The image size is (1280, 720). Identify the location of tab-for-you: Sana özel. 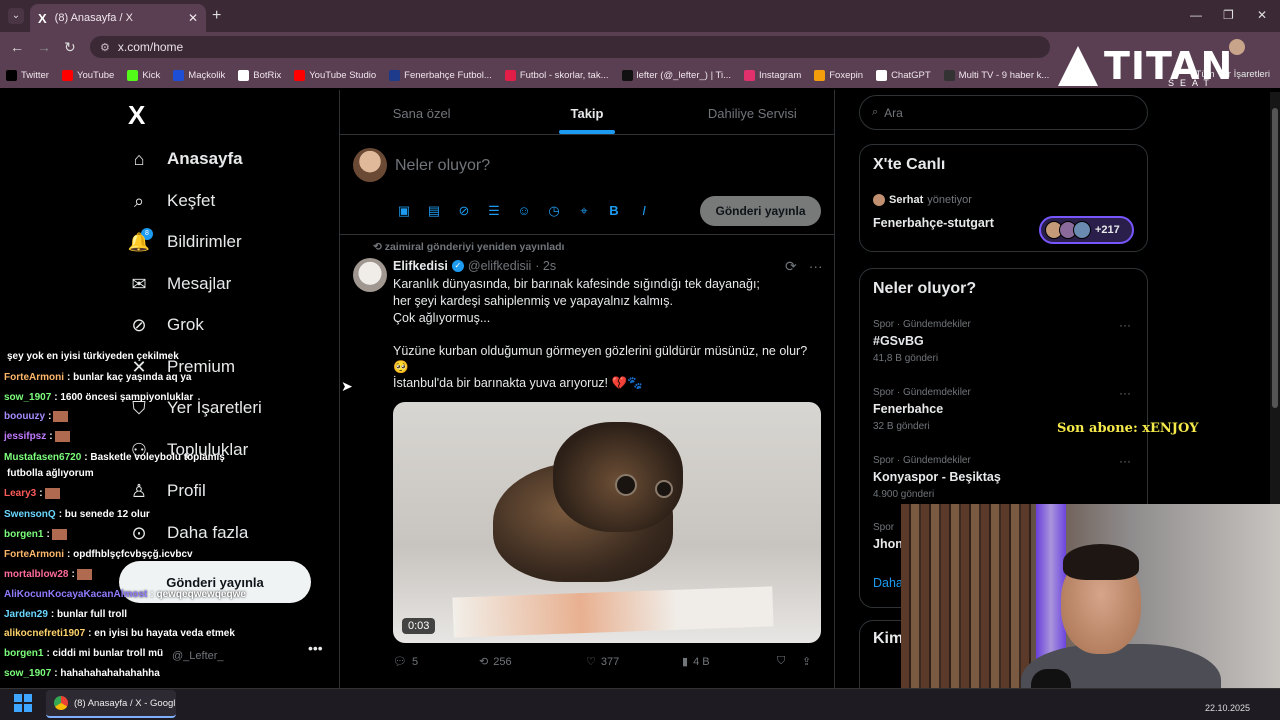
(421, 113).